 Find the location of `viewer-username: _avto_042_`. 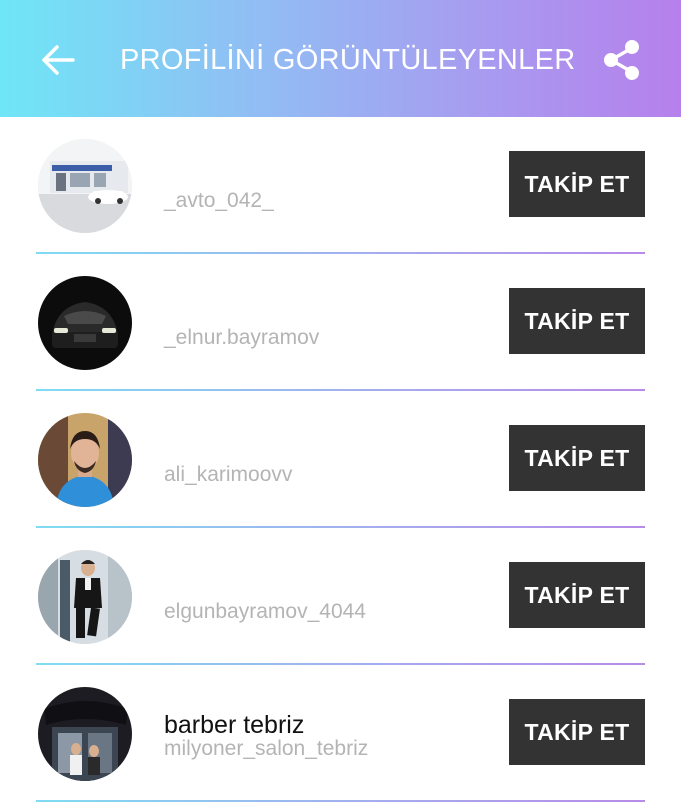

viewer-username: _avto_042_ is located at coordinates (219, 200).